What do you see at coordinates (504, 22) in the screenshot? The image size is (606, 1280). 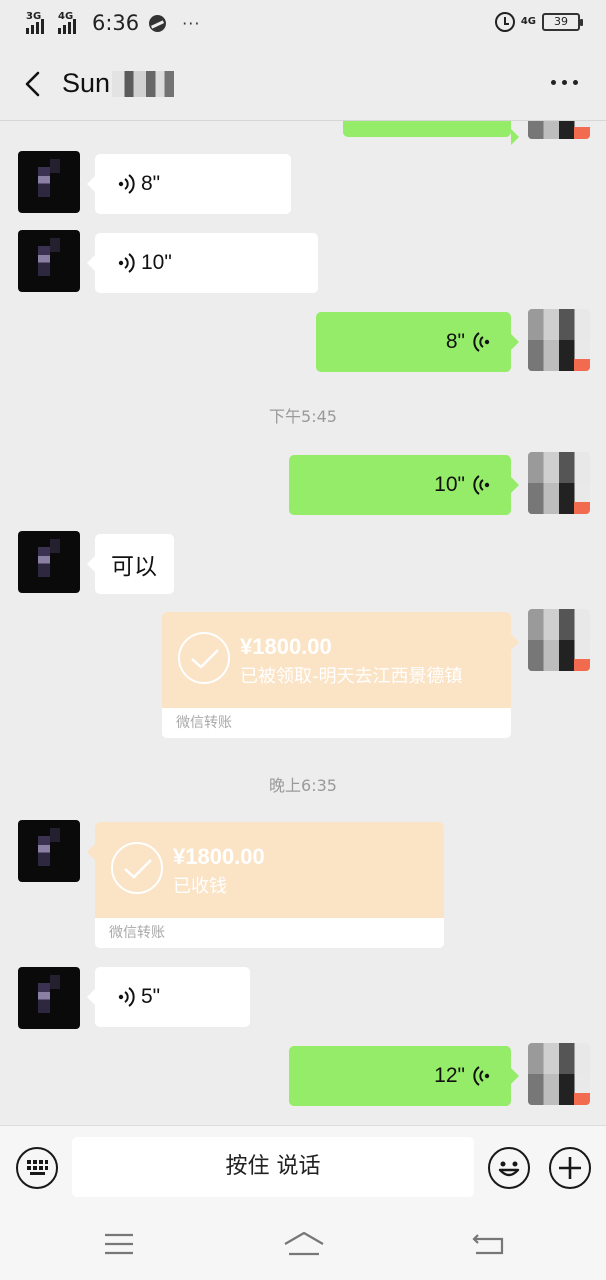 I see `alarm-icon` at bounding box center [504, 22].